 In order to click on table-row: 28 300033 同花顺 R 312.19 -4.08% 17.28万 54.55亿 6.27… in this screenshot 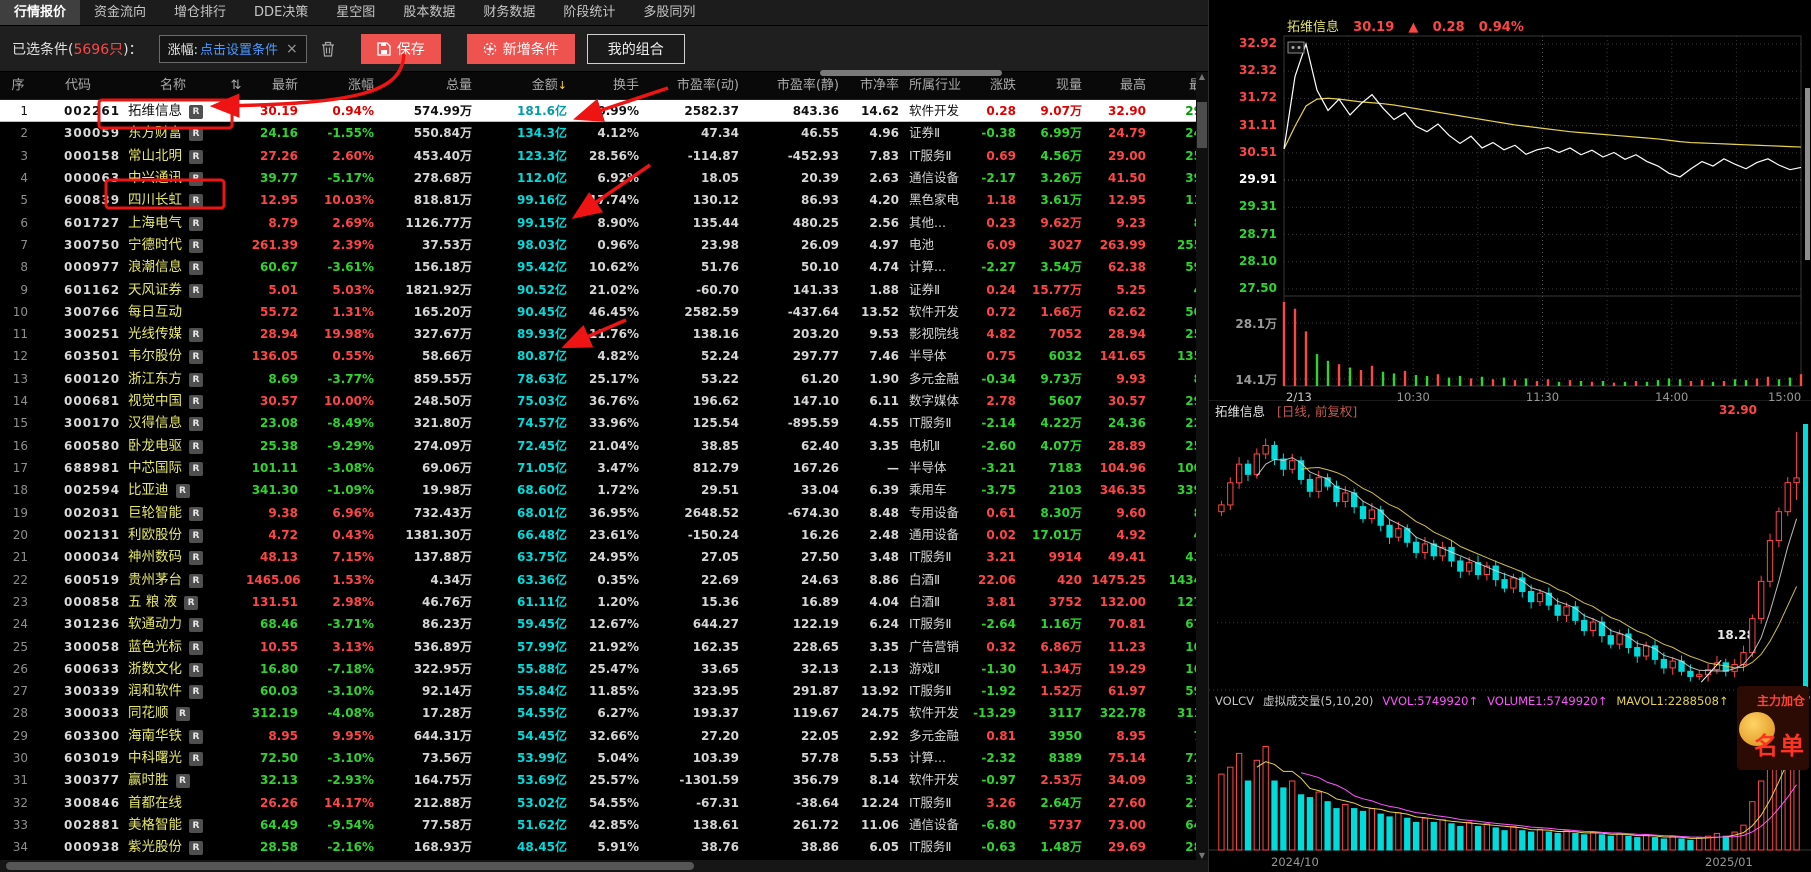, I will do `click(604, 713)`.